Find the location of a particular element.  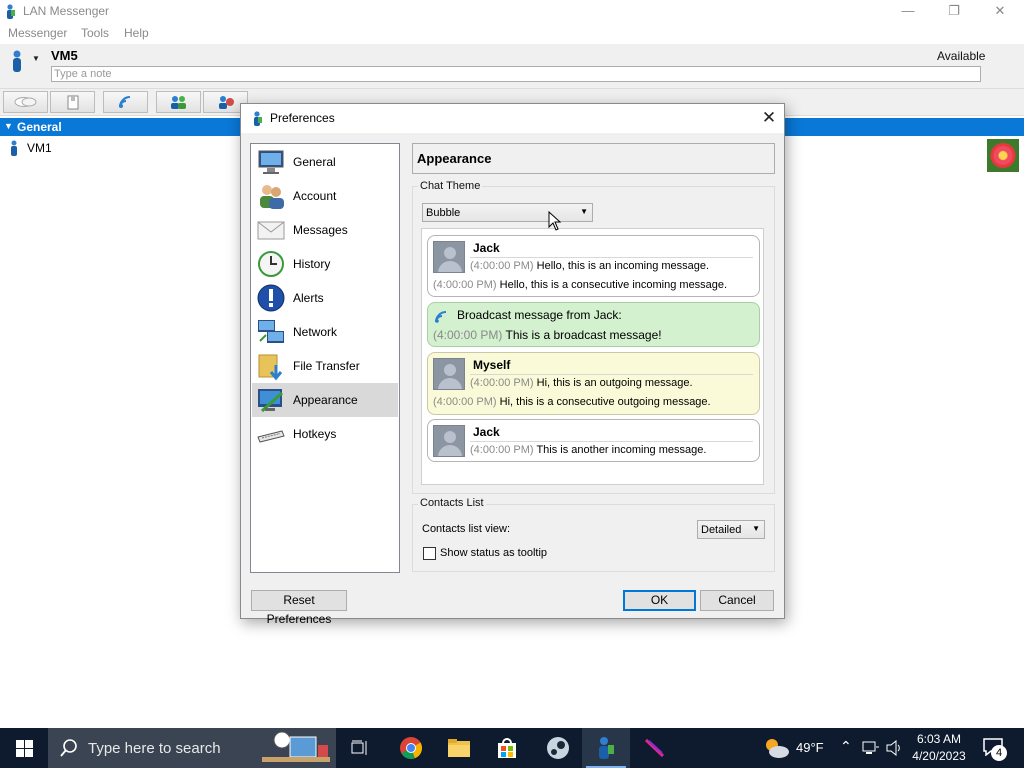

chat-button is located at coordinates (25, 102).